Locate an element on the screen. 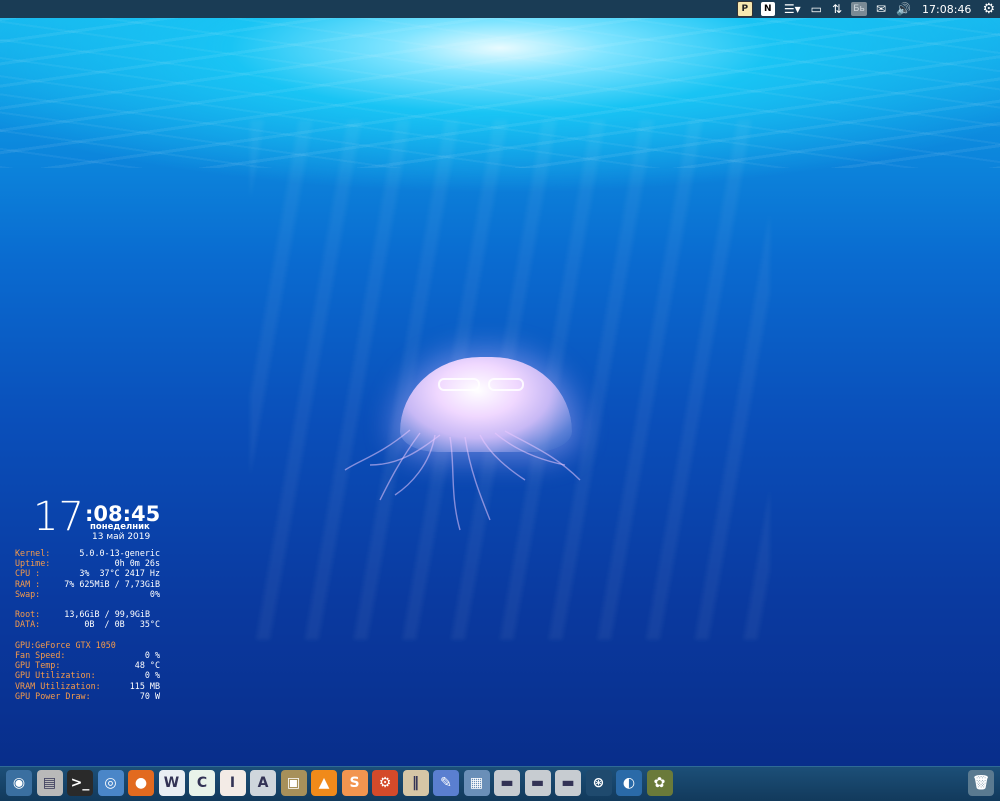 The width and height of the screenshot is (1000, 801). file-manager-icon: ▤ is located at coordinates (49, 783).